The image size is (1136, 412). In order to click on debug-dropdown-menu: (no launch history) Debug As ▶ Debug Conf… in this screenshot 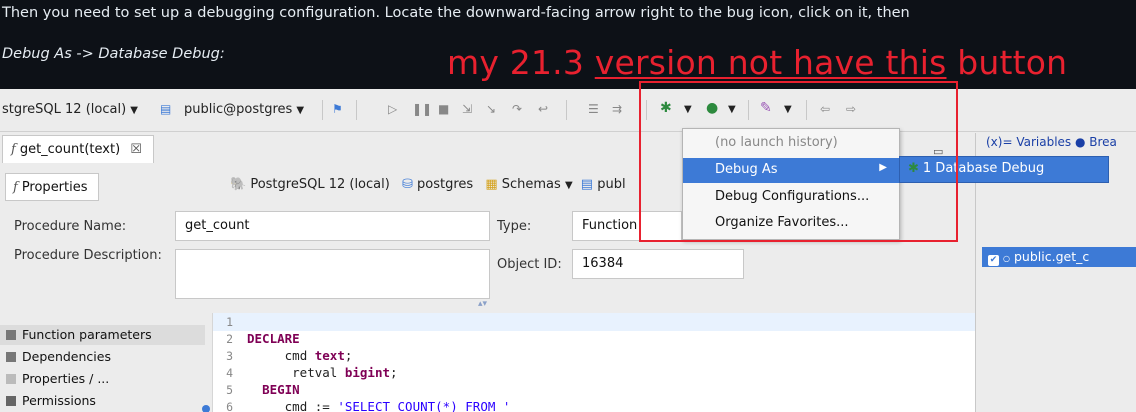, I will do `click(791, 184)`.